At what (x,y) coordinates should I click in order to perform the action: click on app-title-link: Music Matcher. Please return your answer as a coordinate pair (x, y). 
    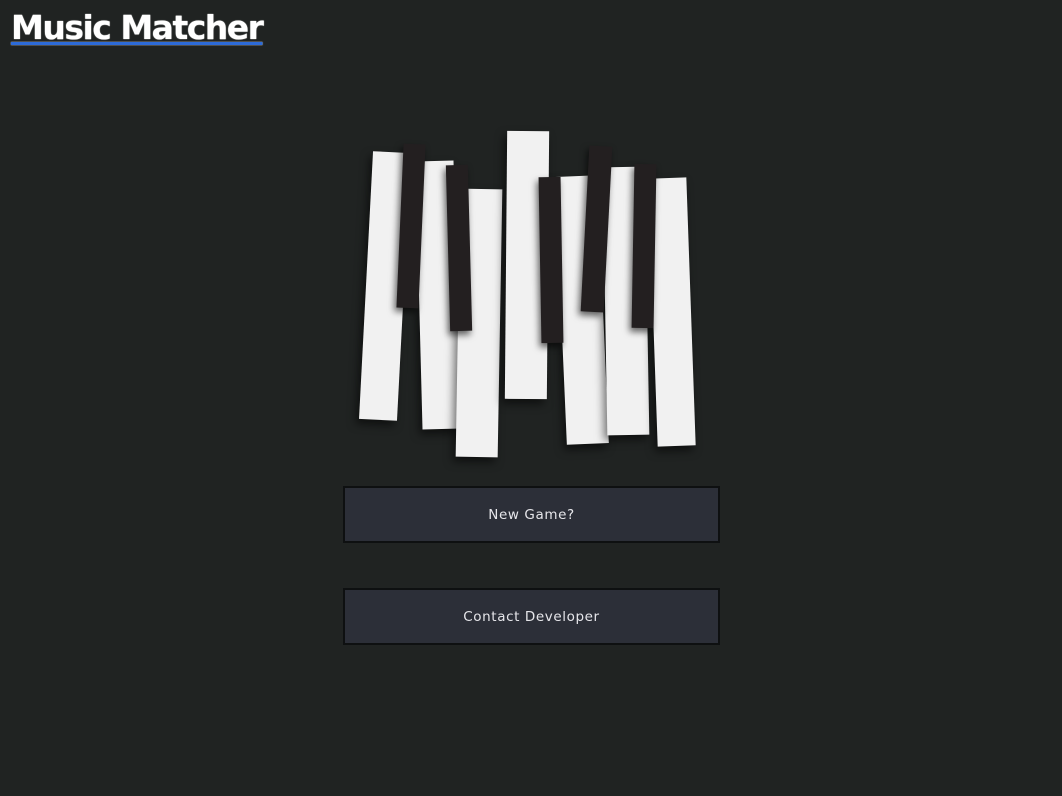
    Looking at the image, I should click on (137, 28).